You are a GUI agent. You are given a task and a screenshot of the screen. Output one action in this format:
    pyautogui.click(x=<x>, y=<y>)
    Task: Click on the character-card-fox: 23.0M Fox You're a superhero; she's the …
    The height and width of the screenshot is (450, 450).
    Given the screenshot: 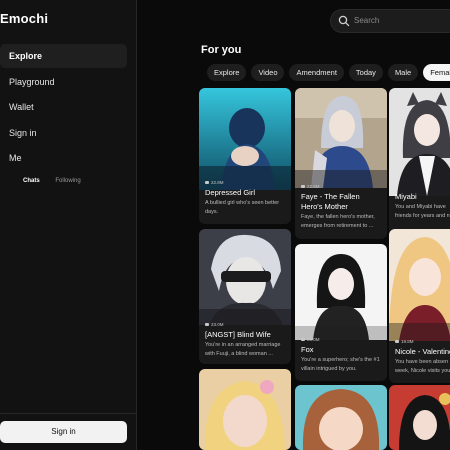 What is the action you would take?
    pyautogui.click(x=341, y=312)
    